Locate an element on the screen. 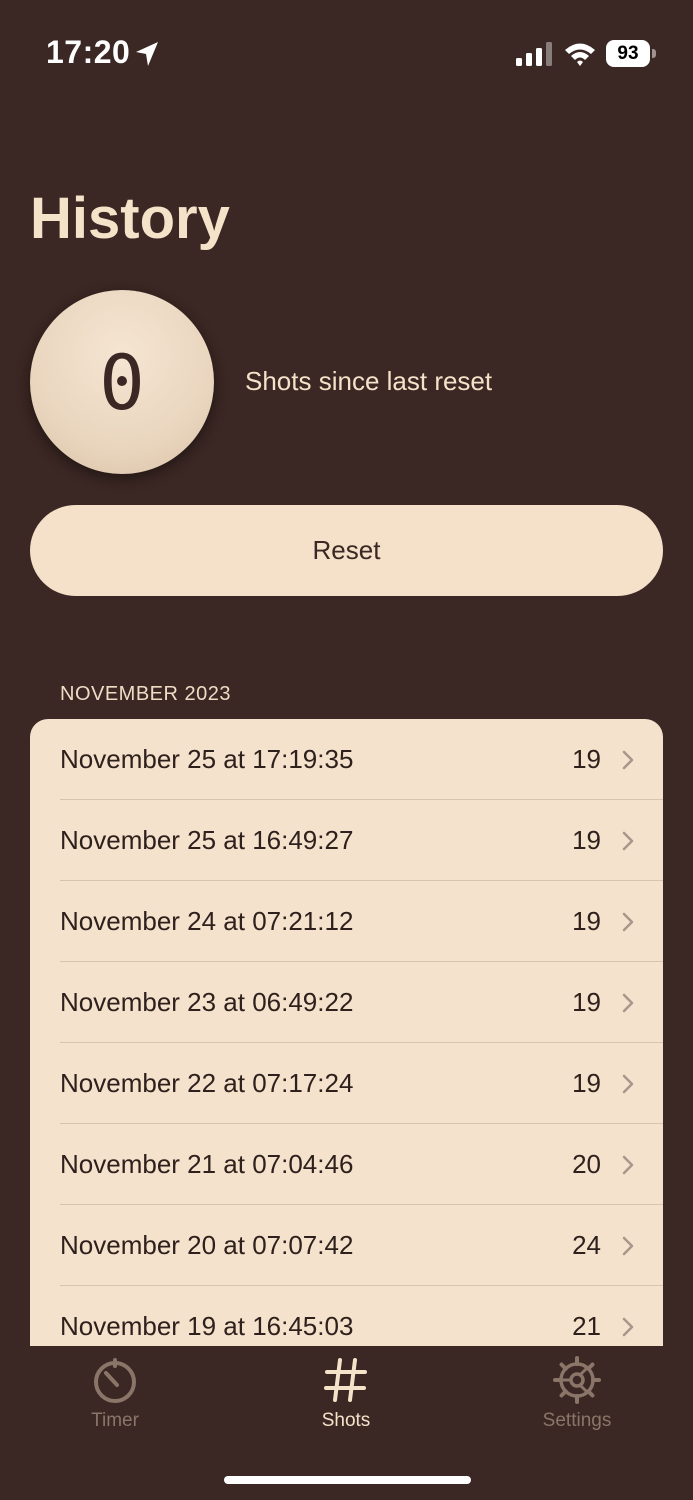 The height and width of the screenshot is (1500, 693). battery-indicator: 93 is located at coordinates (628, 53).